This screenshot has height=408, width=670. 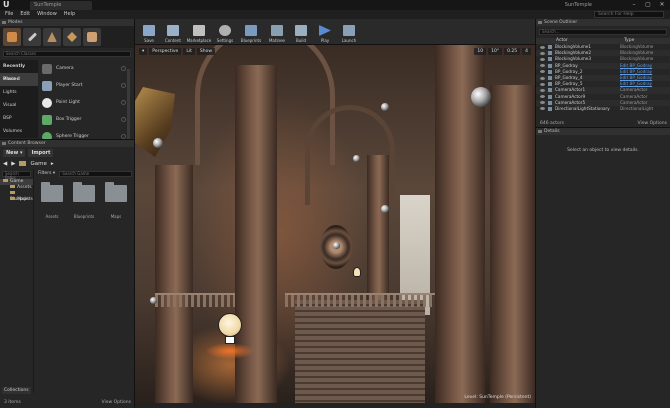 What do you see at coordinates (52, 200) in the screenshot?
I see `folder-assets: Assets` at bounding box center [52, 200].